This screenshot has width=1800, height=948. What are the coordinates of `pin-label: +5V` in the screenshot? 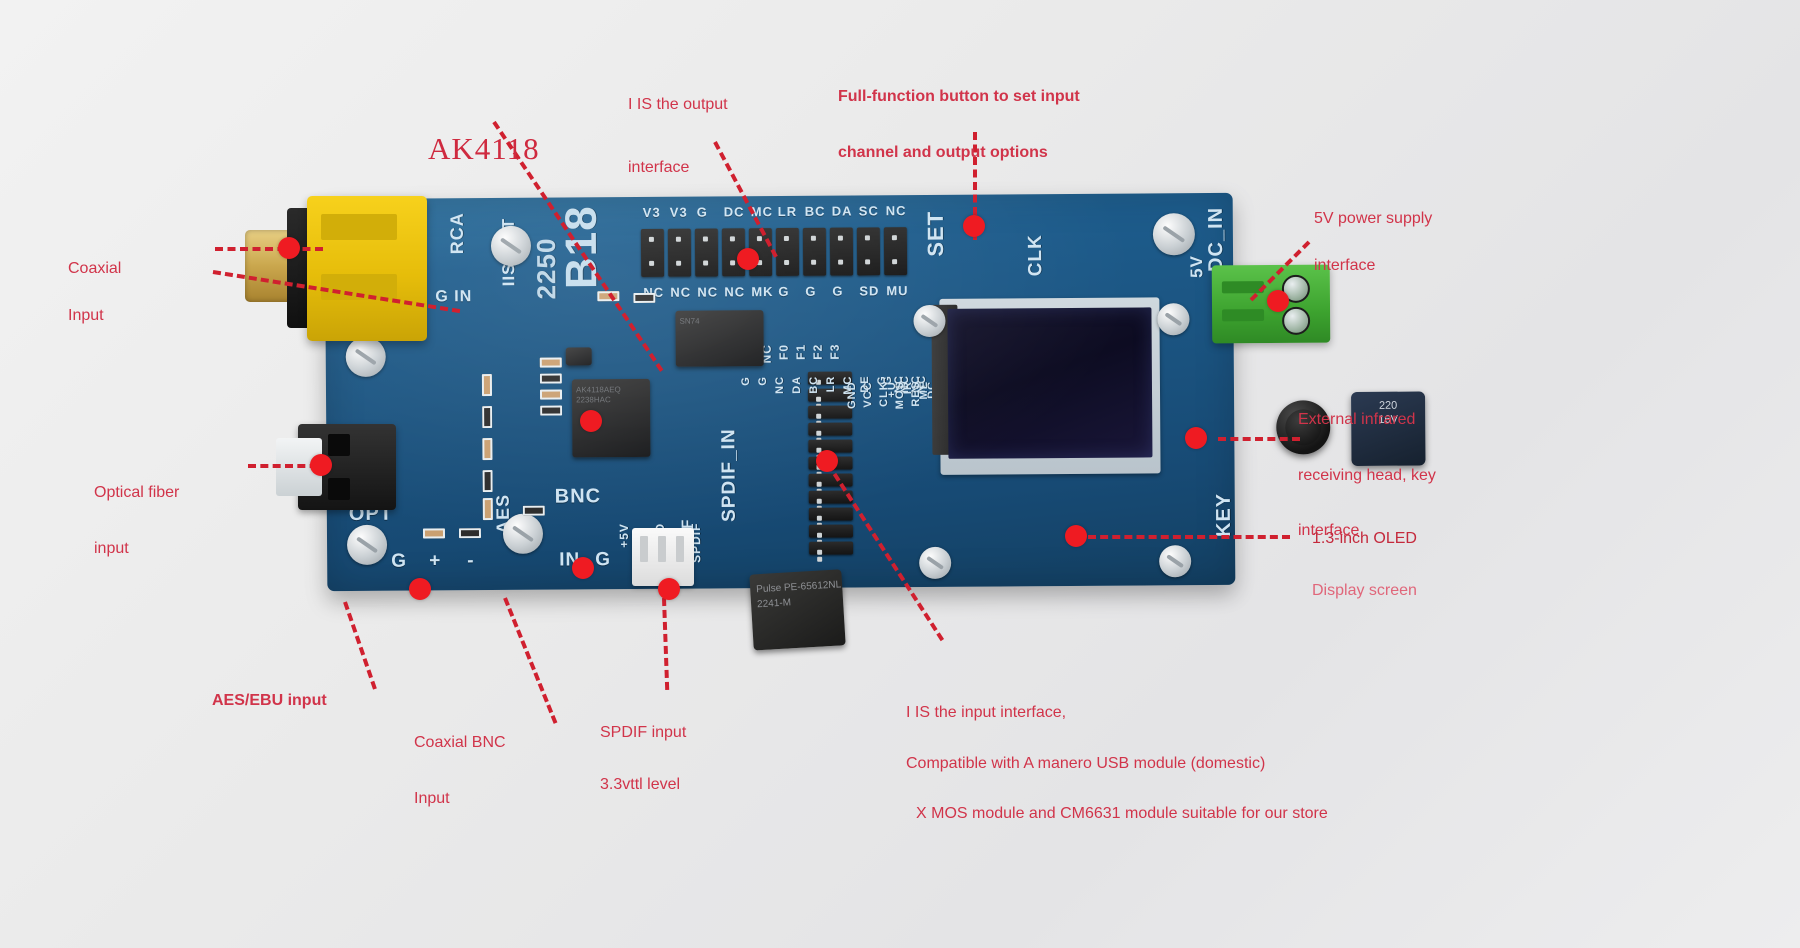 It's located at (624, 535).